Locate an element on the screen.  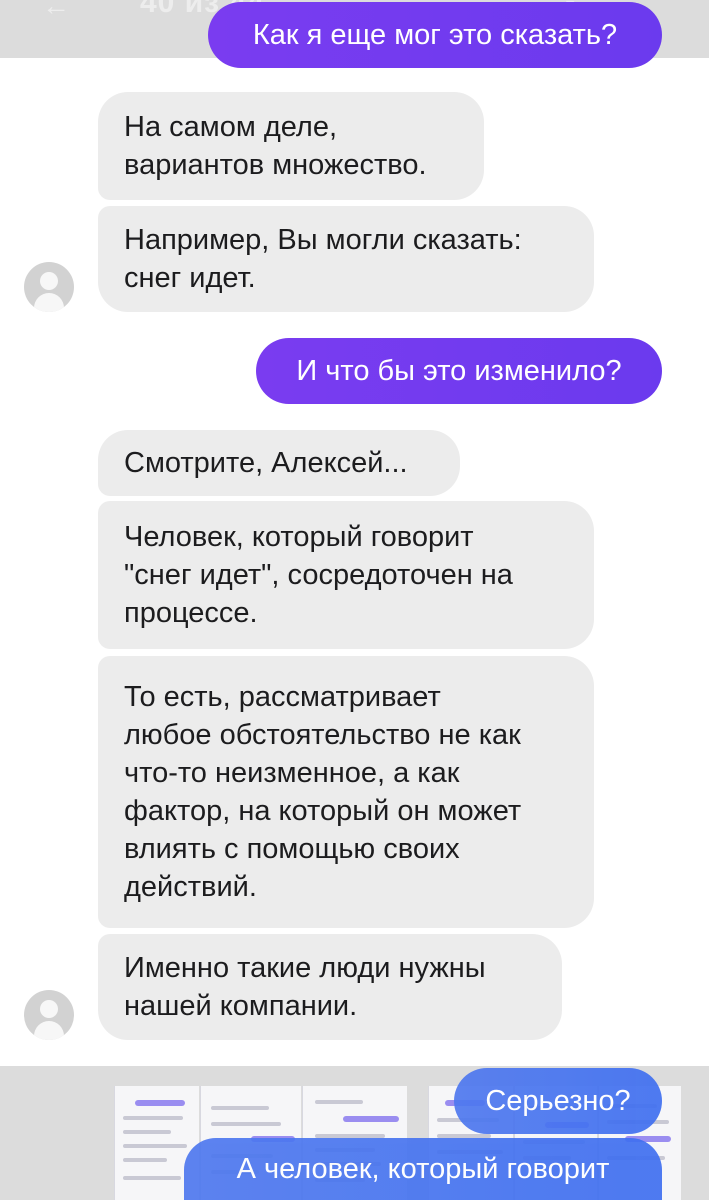
back-arrow-icon: ← is located at coordinates (57, 10).